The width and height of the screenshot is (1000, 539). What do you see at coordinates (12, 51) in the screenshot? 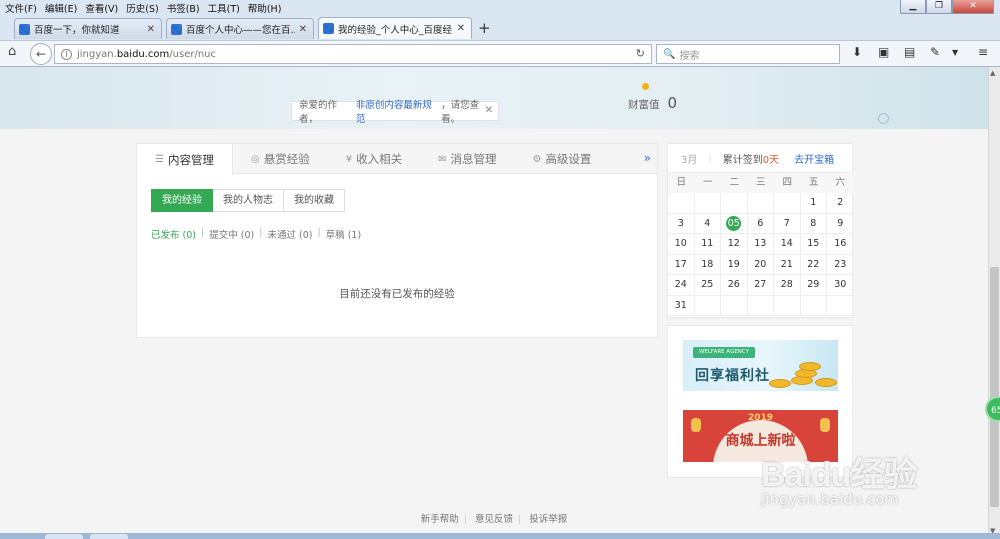
I see `home-icon: ⌂` at bounding box center [12, 51].